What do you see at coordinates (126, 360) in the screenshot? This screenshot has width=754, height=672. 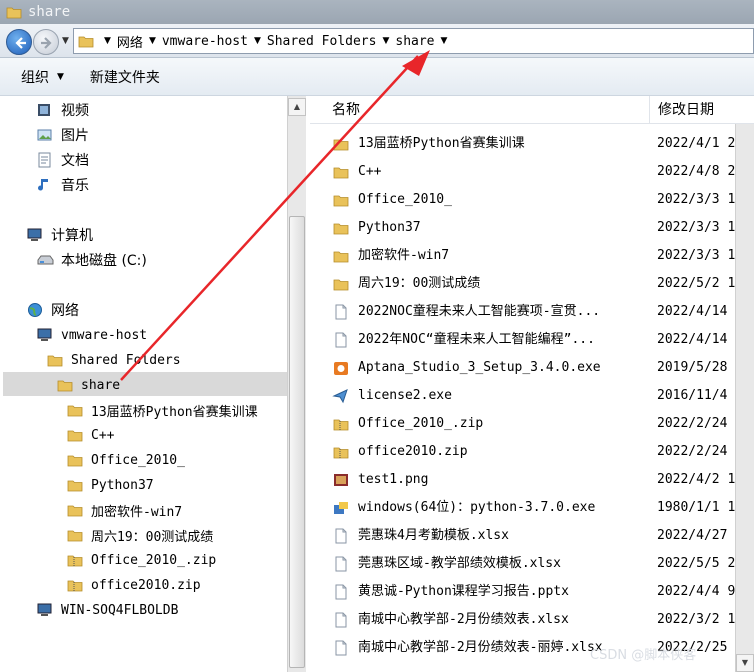 I see `nav-item-label: Shared Folders` at bounding box center [126, 360].